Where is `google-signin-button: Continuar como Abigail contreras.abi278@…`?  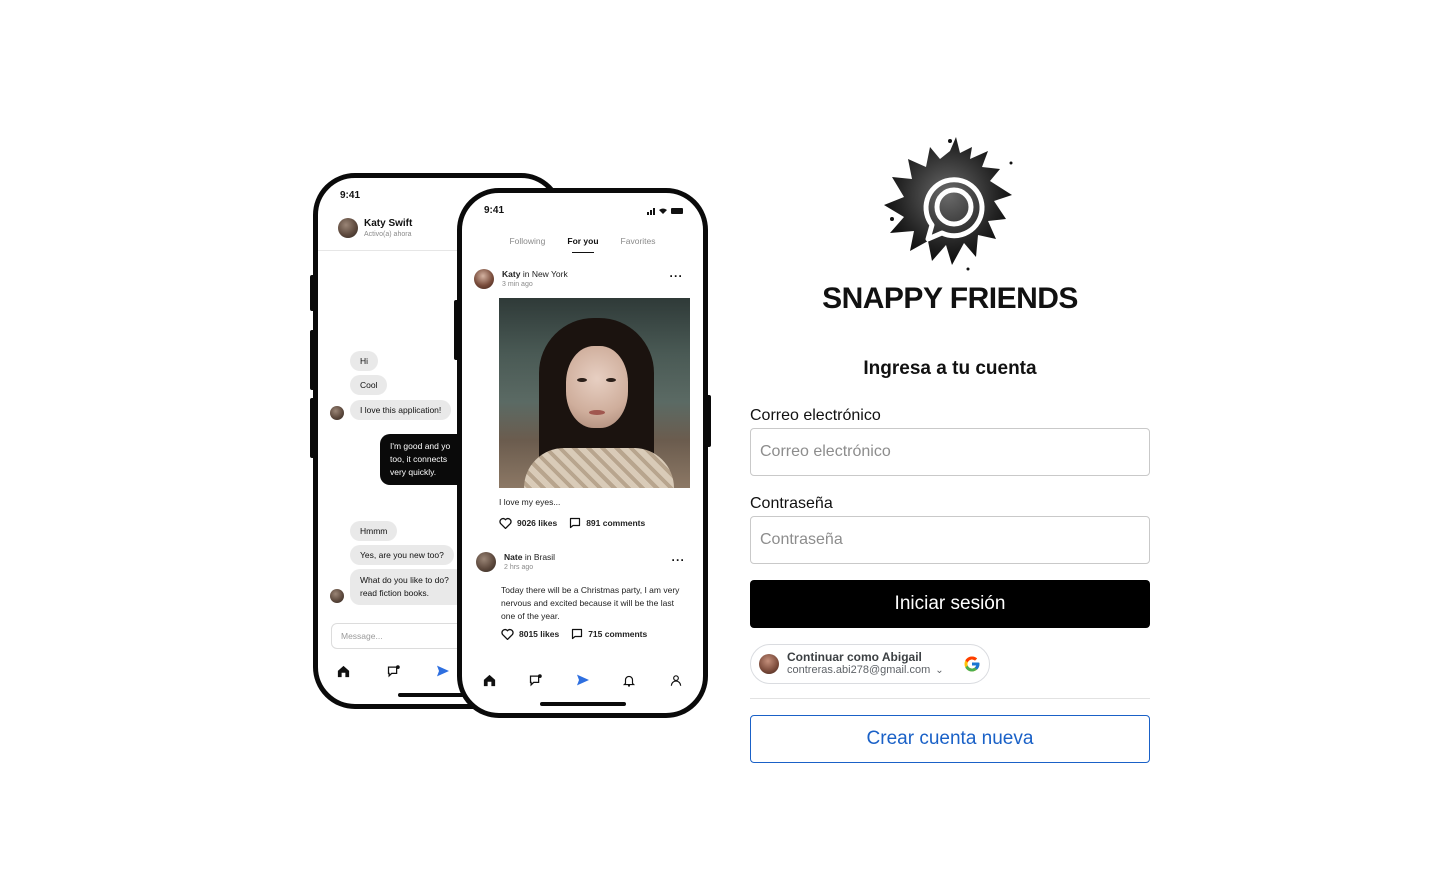 google-signin-button: Continuar como Abigail contreras.abi278@… is located at coordinates (870, 664).